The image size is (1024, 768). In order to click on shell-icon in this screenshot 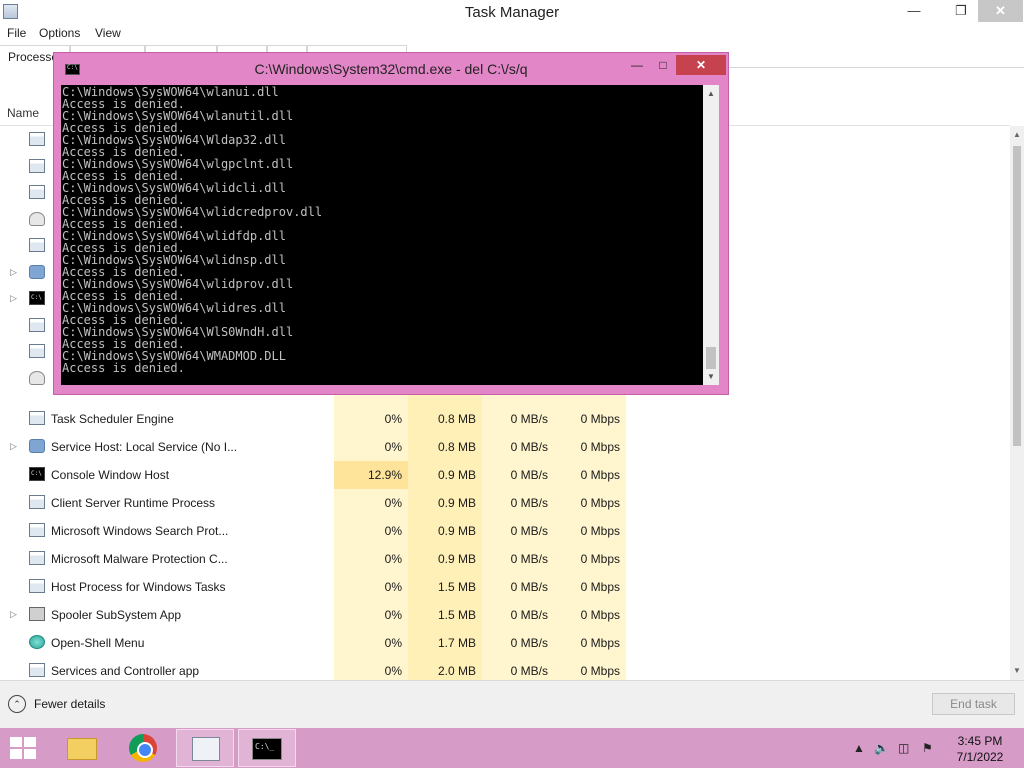, I will do `click(37, 642)`.